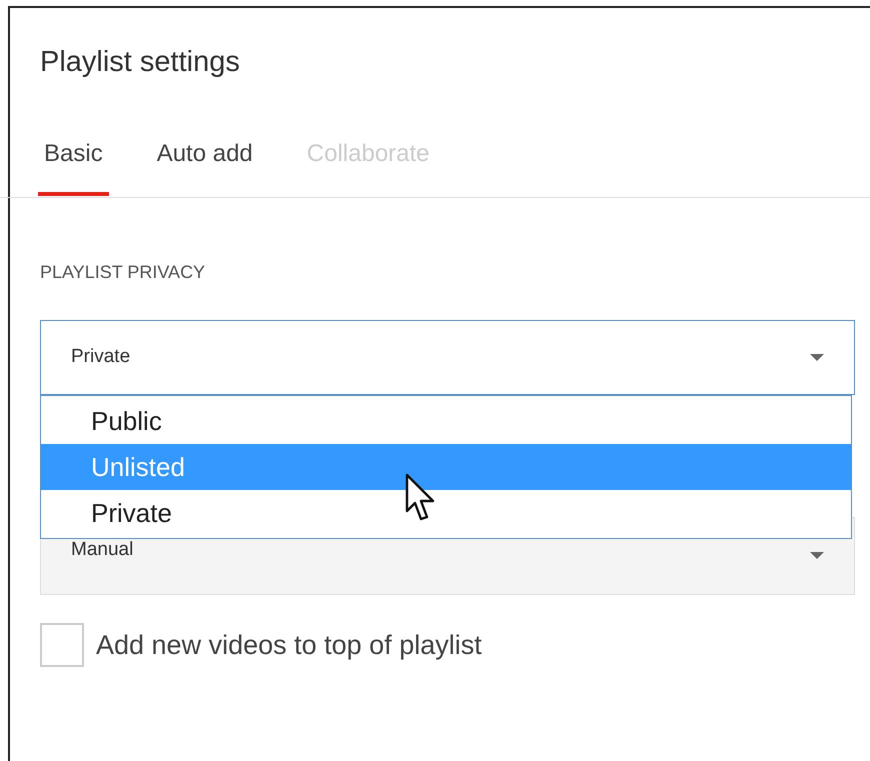 This screenshot has height=761, width=870. I want to click on section-label: PLAYLIST PRIVACY, so click(123, 272).